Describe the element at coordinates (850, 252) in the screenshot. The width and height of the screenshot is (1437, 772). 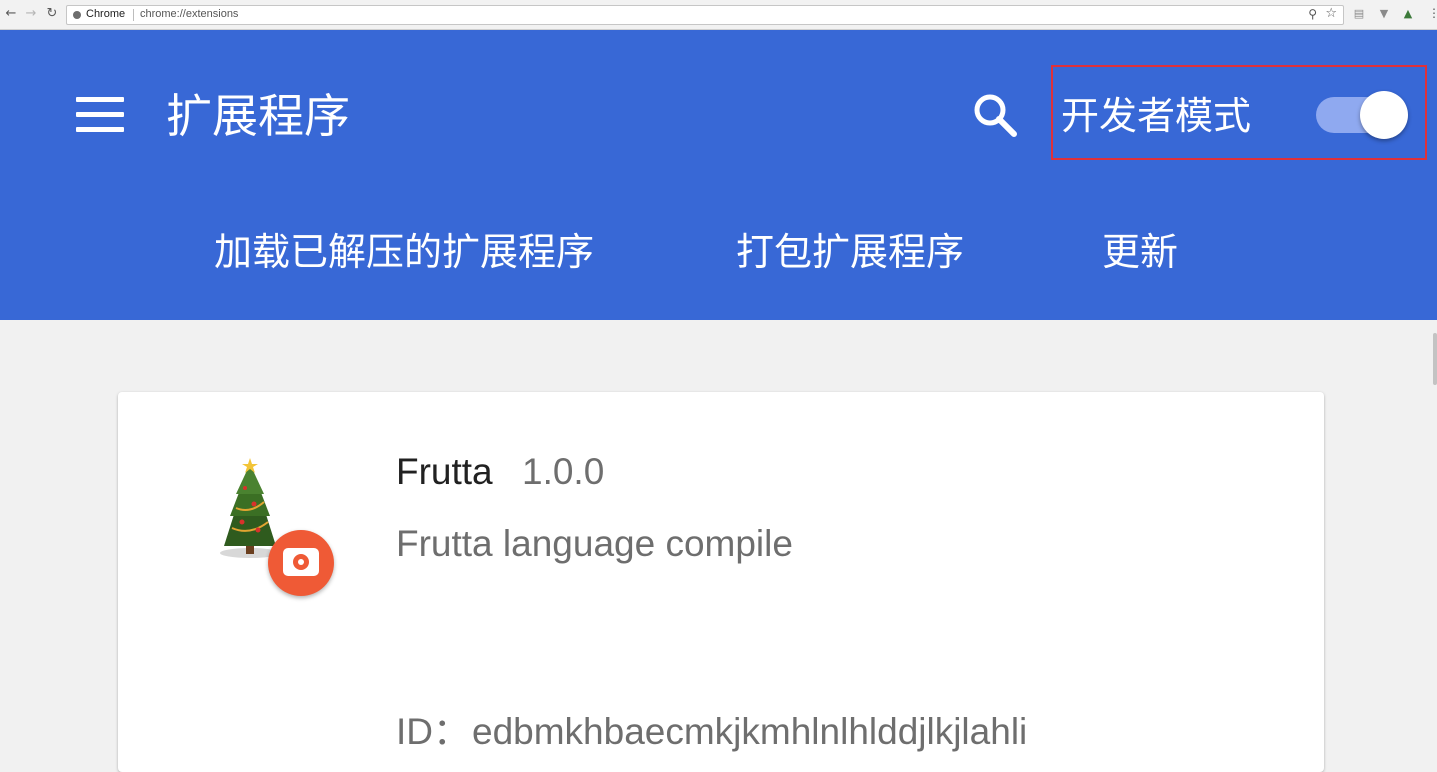
I see `pack-extension-button: 打包扩展程序` at that location.